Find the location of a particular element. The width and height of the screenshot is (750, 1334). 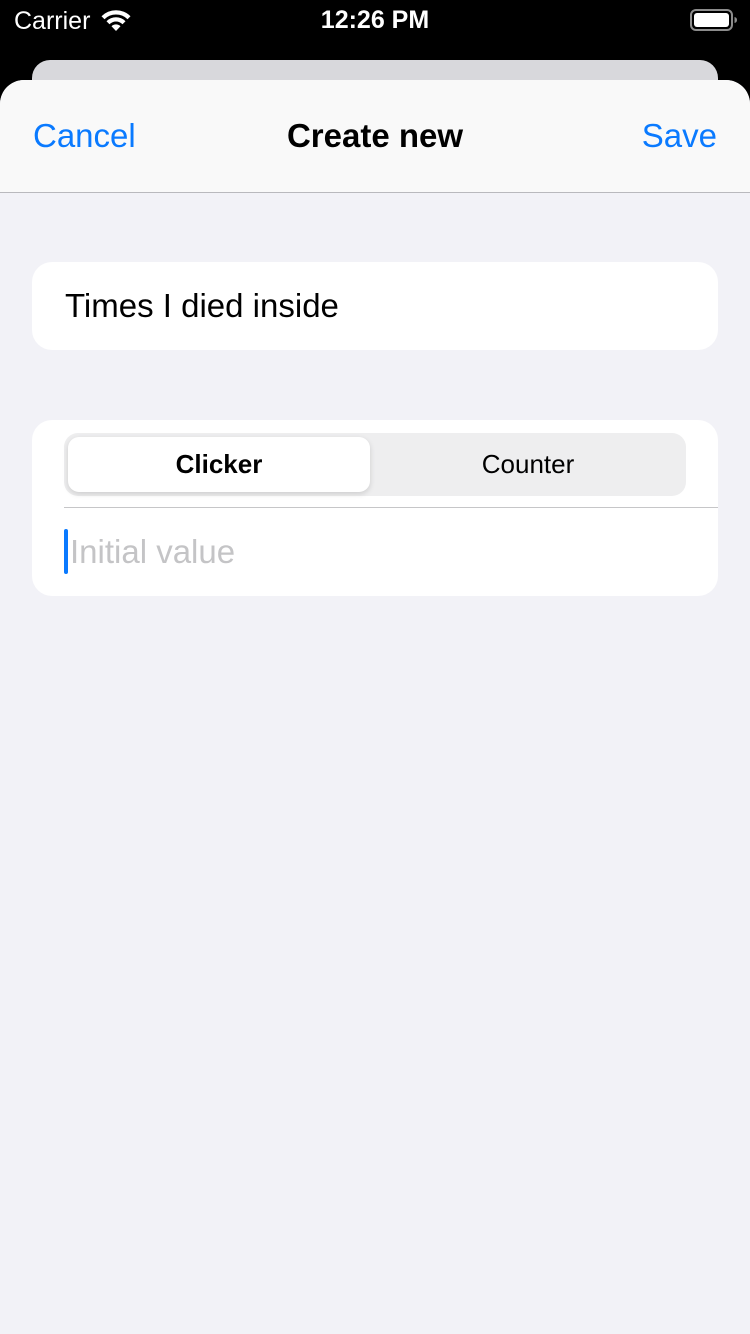

name-field: Times I died inside is located at coordinates (202, 306).